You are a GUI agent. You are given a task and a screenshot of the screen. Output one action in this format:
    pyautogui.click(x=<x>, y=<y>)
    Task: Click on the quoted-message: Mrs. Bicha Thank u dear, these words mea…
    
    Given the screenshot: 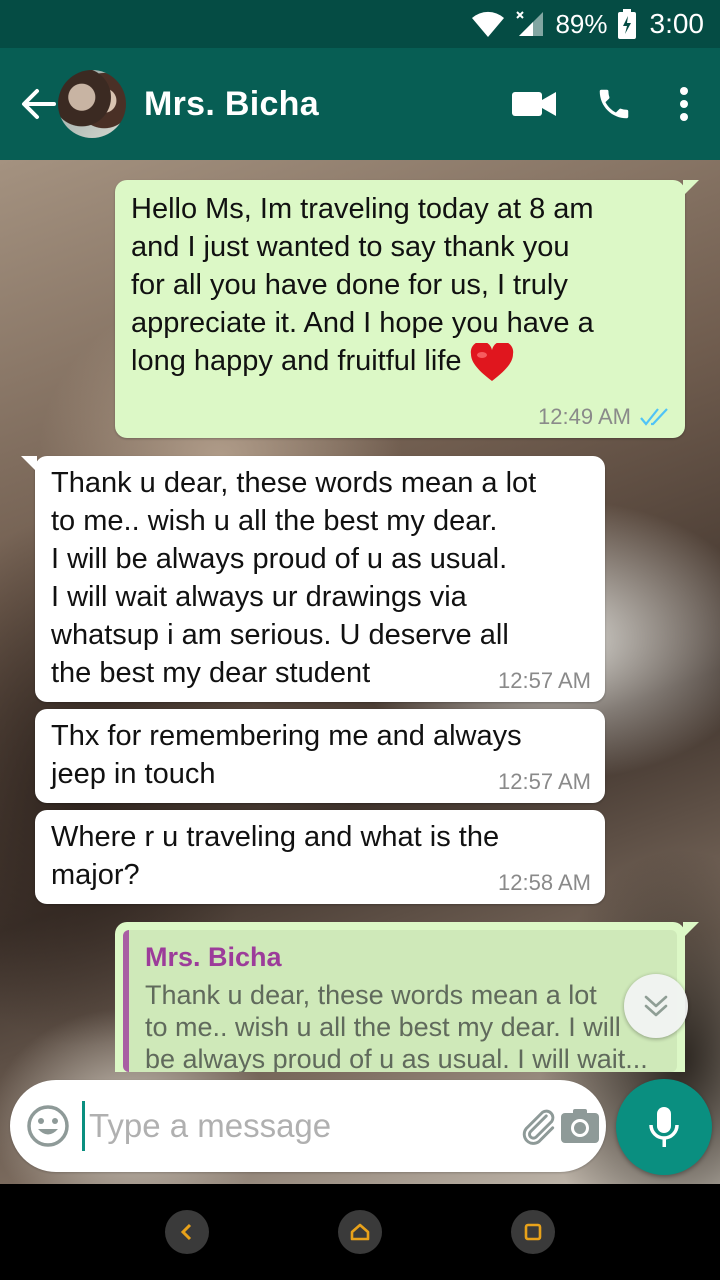 What is the action you would take?
    pyautogui.click(x=400, y=1001)
    